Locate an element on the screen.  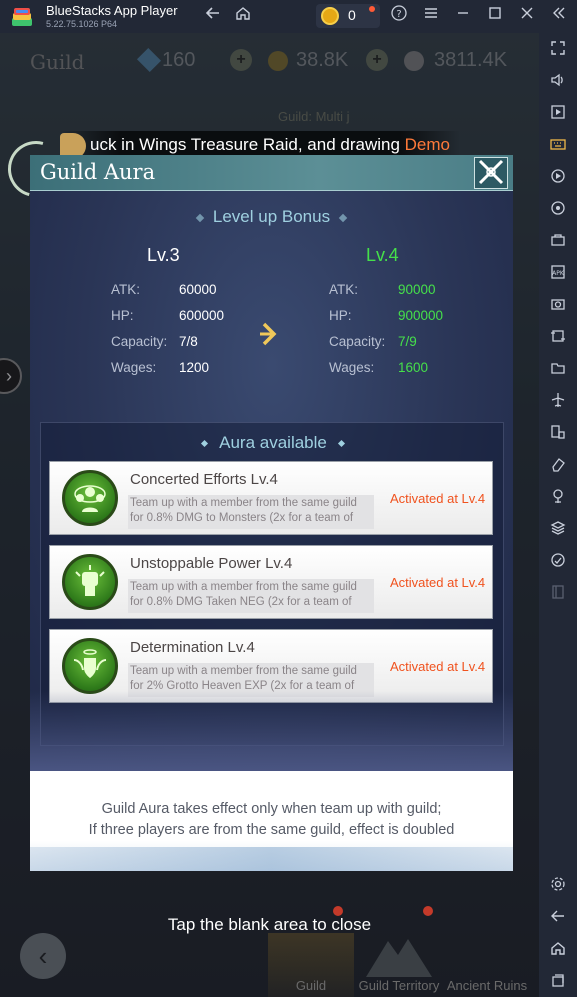
aura-name: Unstoppable Power Lv.4 is located at coordinates (211, 563).